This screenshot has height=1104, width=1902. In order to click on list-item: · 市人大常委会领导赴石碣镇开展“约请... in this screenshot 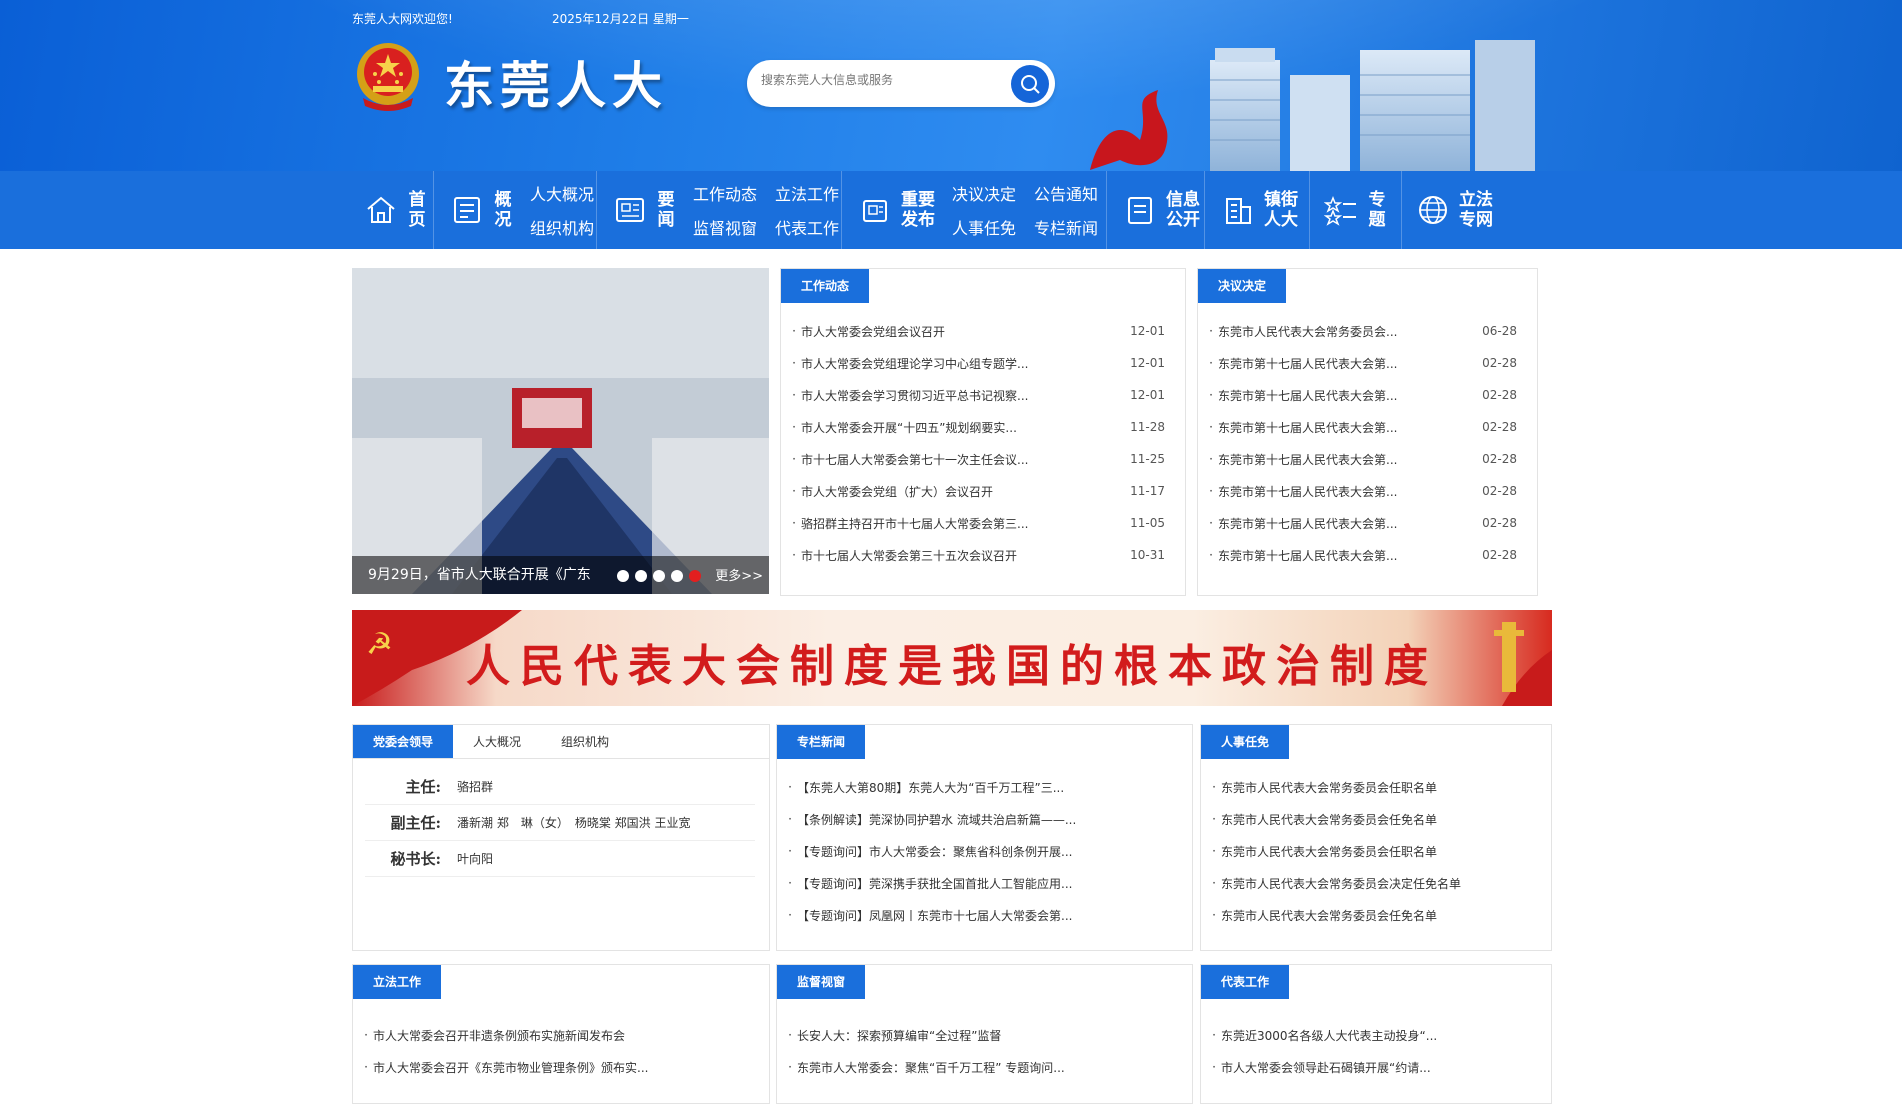, I will do `click(1369, 1067)`.